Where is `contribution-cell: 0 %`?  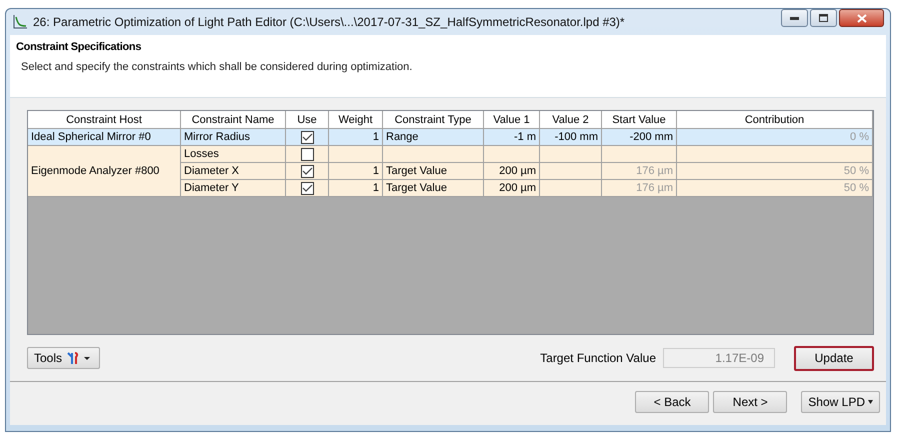
contribution-cell: 0 % is located at coordinates (859, 137).